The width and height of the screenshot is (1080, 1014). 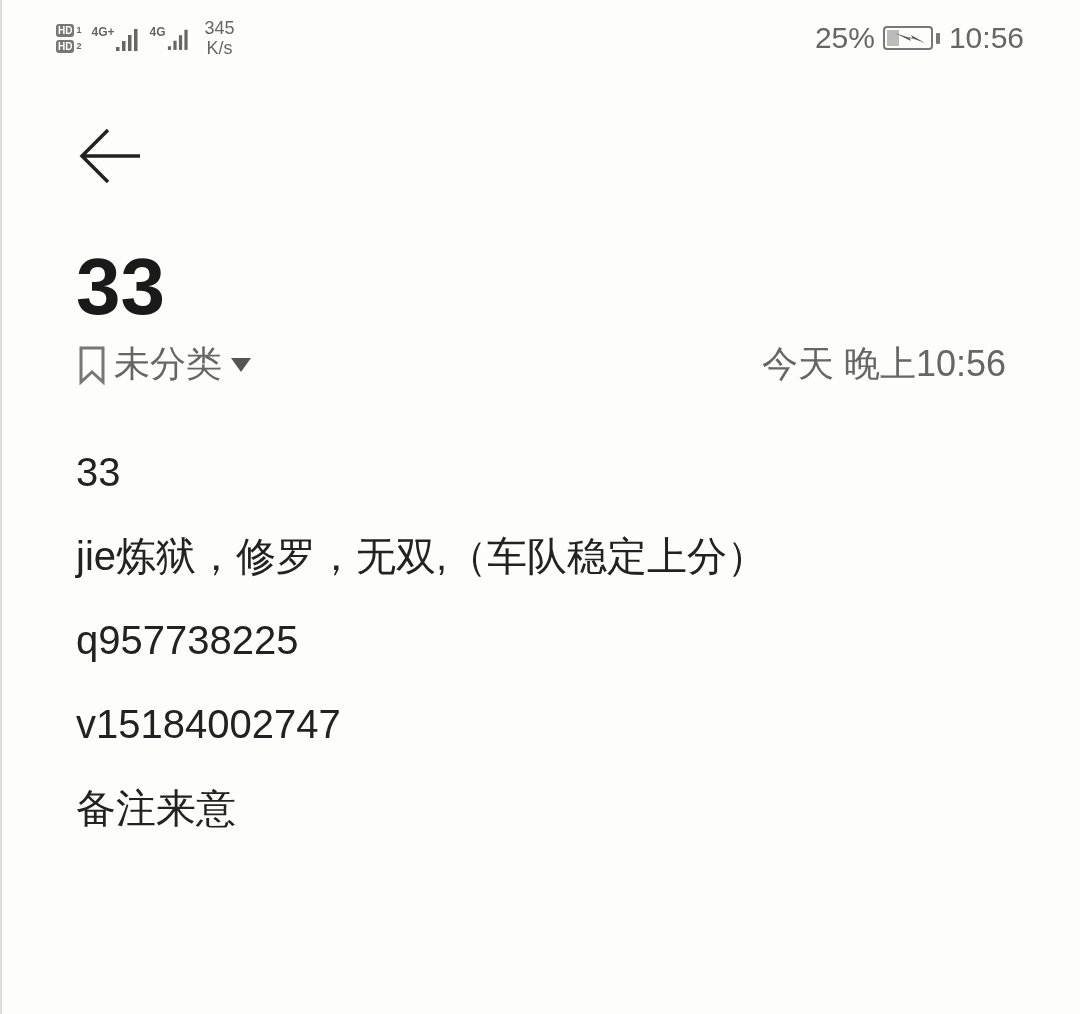 What do you see at coordinates (219, 48) in the screenshot?
I see `speed-unit: K/s` at bounding box center [219, 48].